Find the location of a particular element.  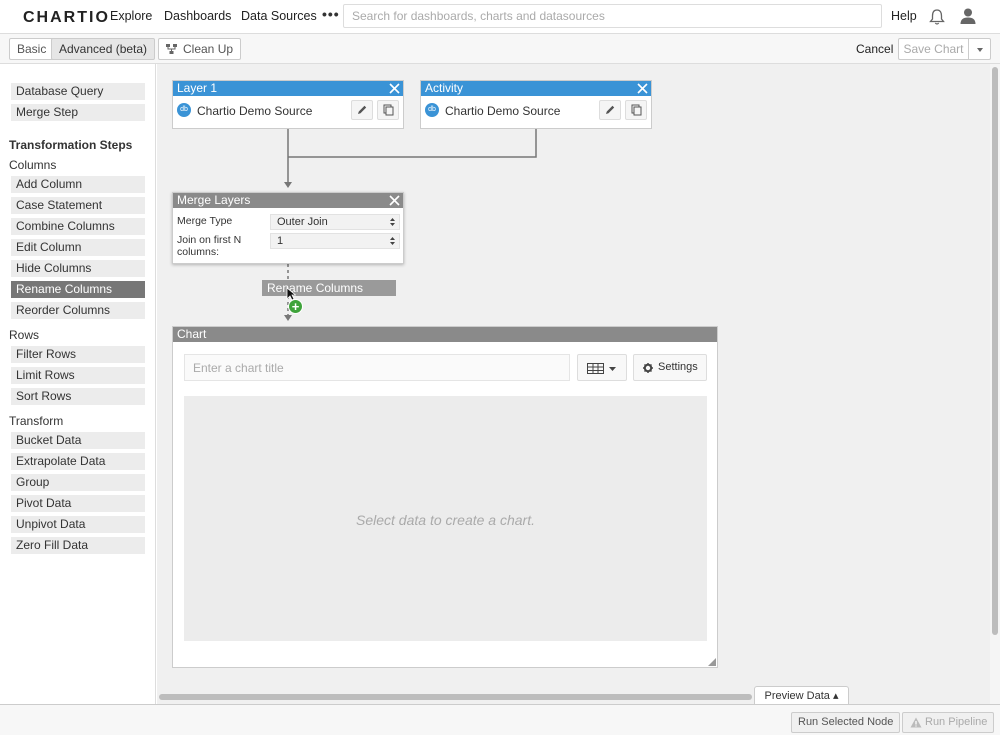

activity-layer-node: Activity db Chartio Demo Source is located at coordinates (536, 104).